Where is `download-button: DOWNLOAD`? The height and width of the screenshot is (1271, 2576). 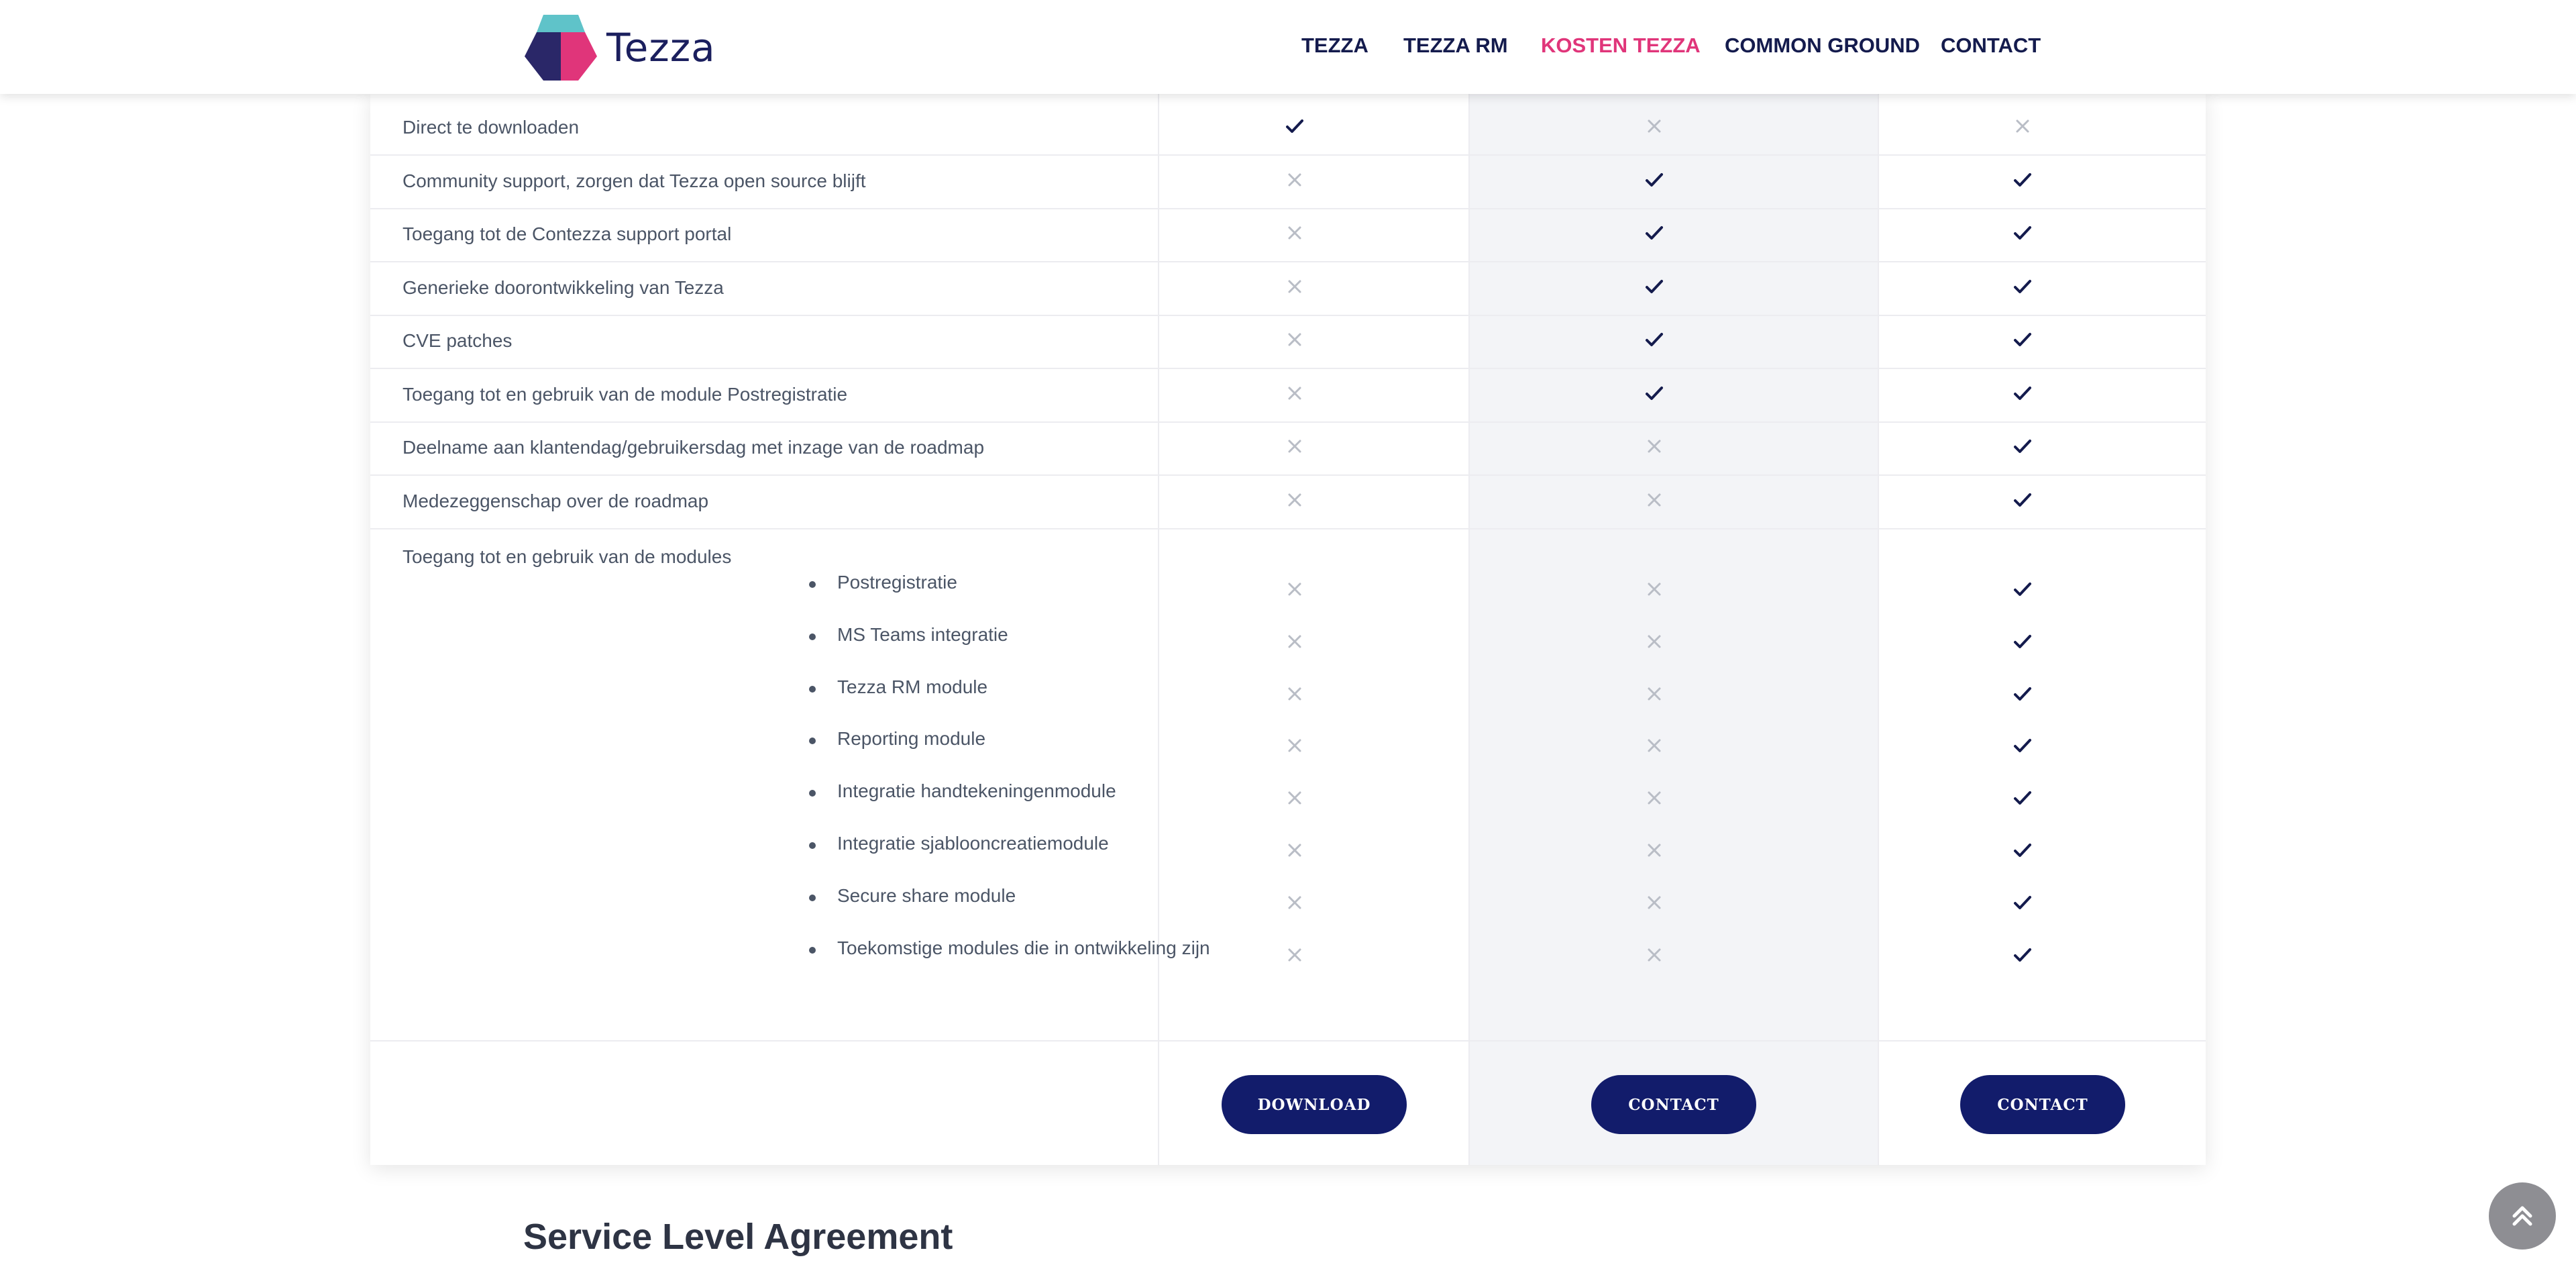
download-button: DOWNLOAD is located at coordinates (1314, 1104).